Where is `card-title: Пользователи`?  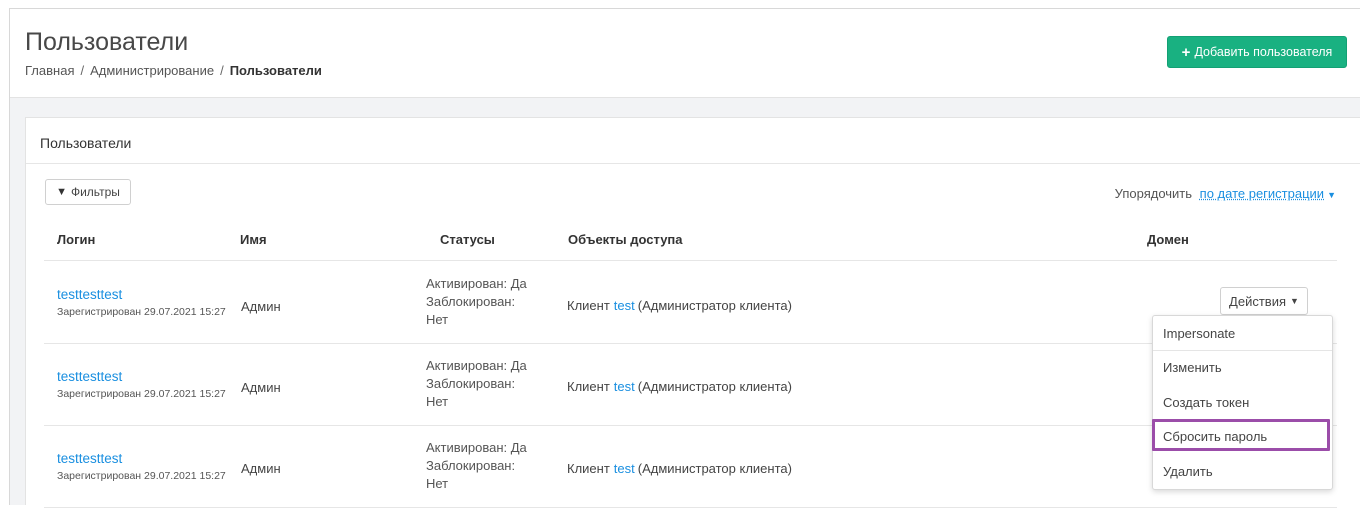 card-title: Пользователи is located at coordinates (86, 143).